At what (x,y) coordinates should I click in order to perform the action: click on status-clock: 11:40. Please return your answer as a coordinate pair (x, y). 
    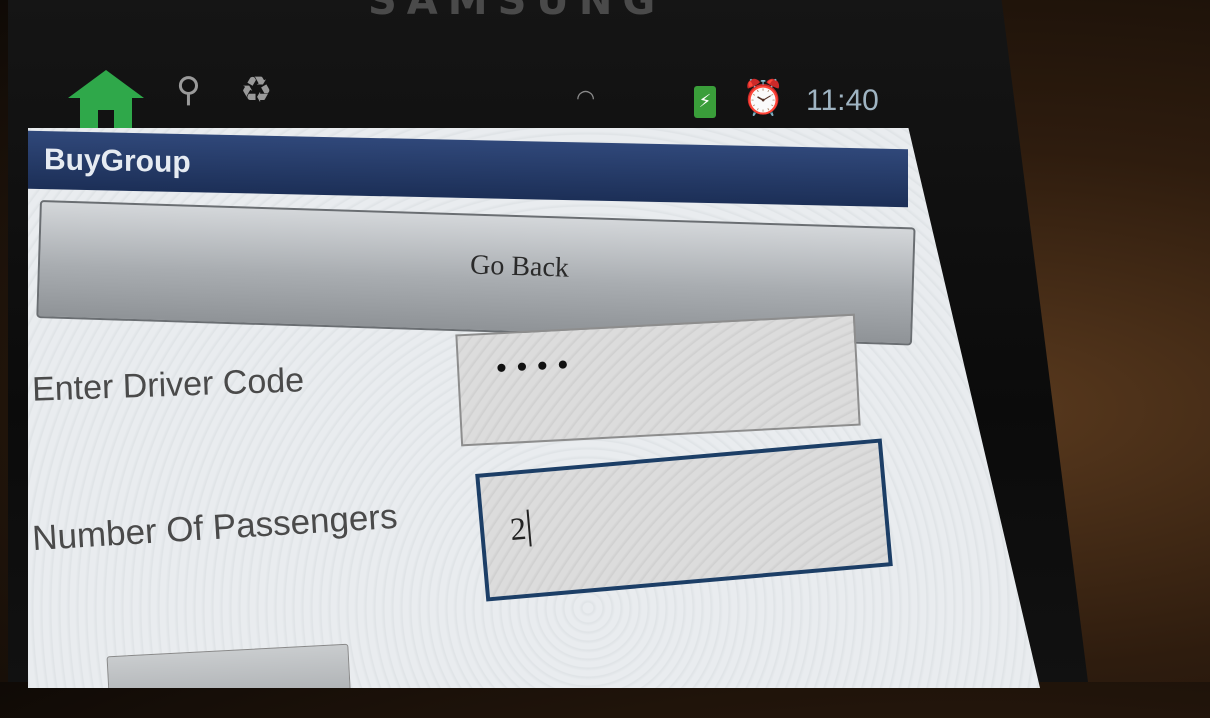
    Looking at the image, I should click on (842, 100).